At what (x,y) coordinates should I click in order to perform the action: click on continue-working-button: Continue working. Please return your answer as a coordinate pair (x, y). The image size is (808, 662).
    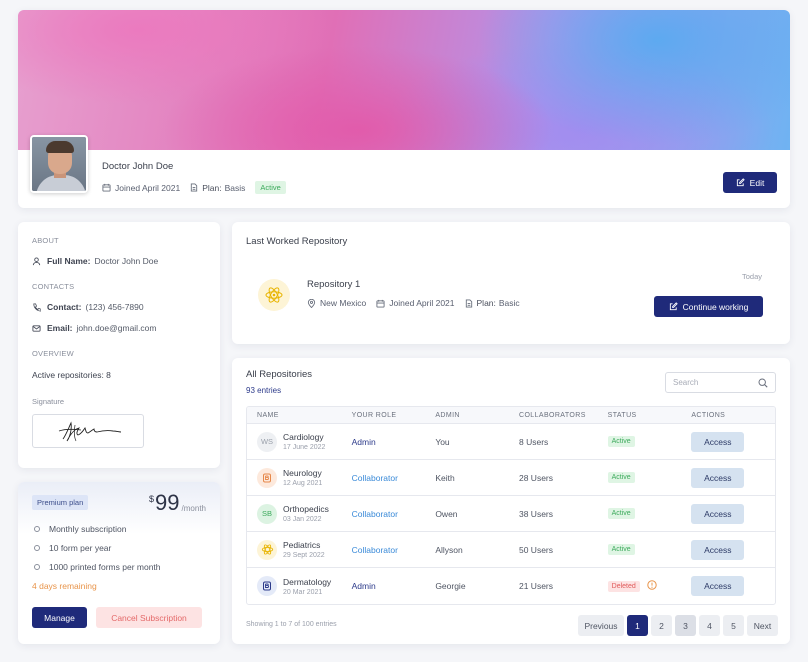
    Looking at the image, I should click on (708, 306).